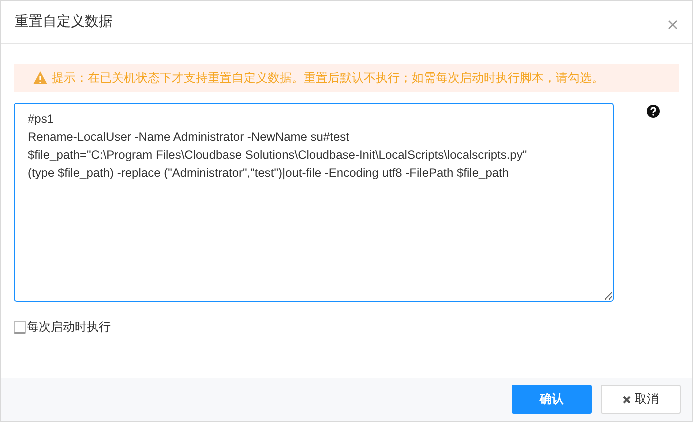 The width and height of the screenshot is (693, 422). I want to click on help-icon, so click(653, 111).